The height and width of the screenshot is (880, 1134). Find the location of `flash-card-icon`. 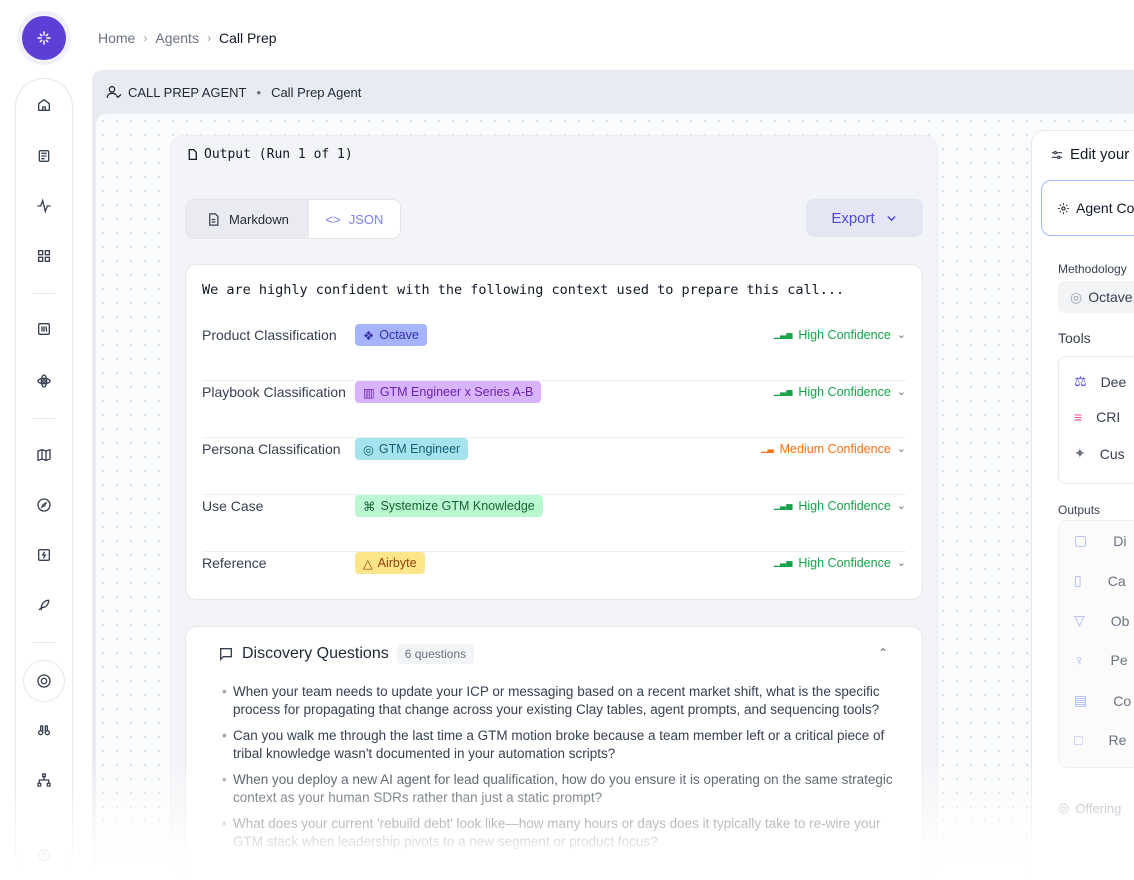

flash-card-icon is located at coordinates (44, 555).